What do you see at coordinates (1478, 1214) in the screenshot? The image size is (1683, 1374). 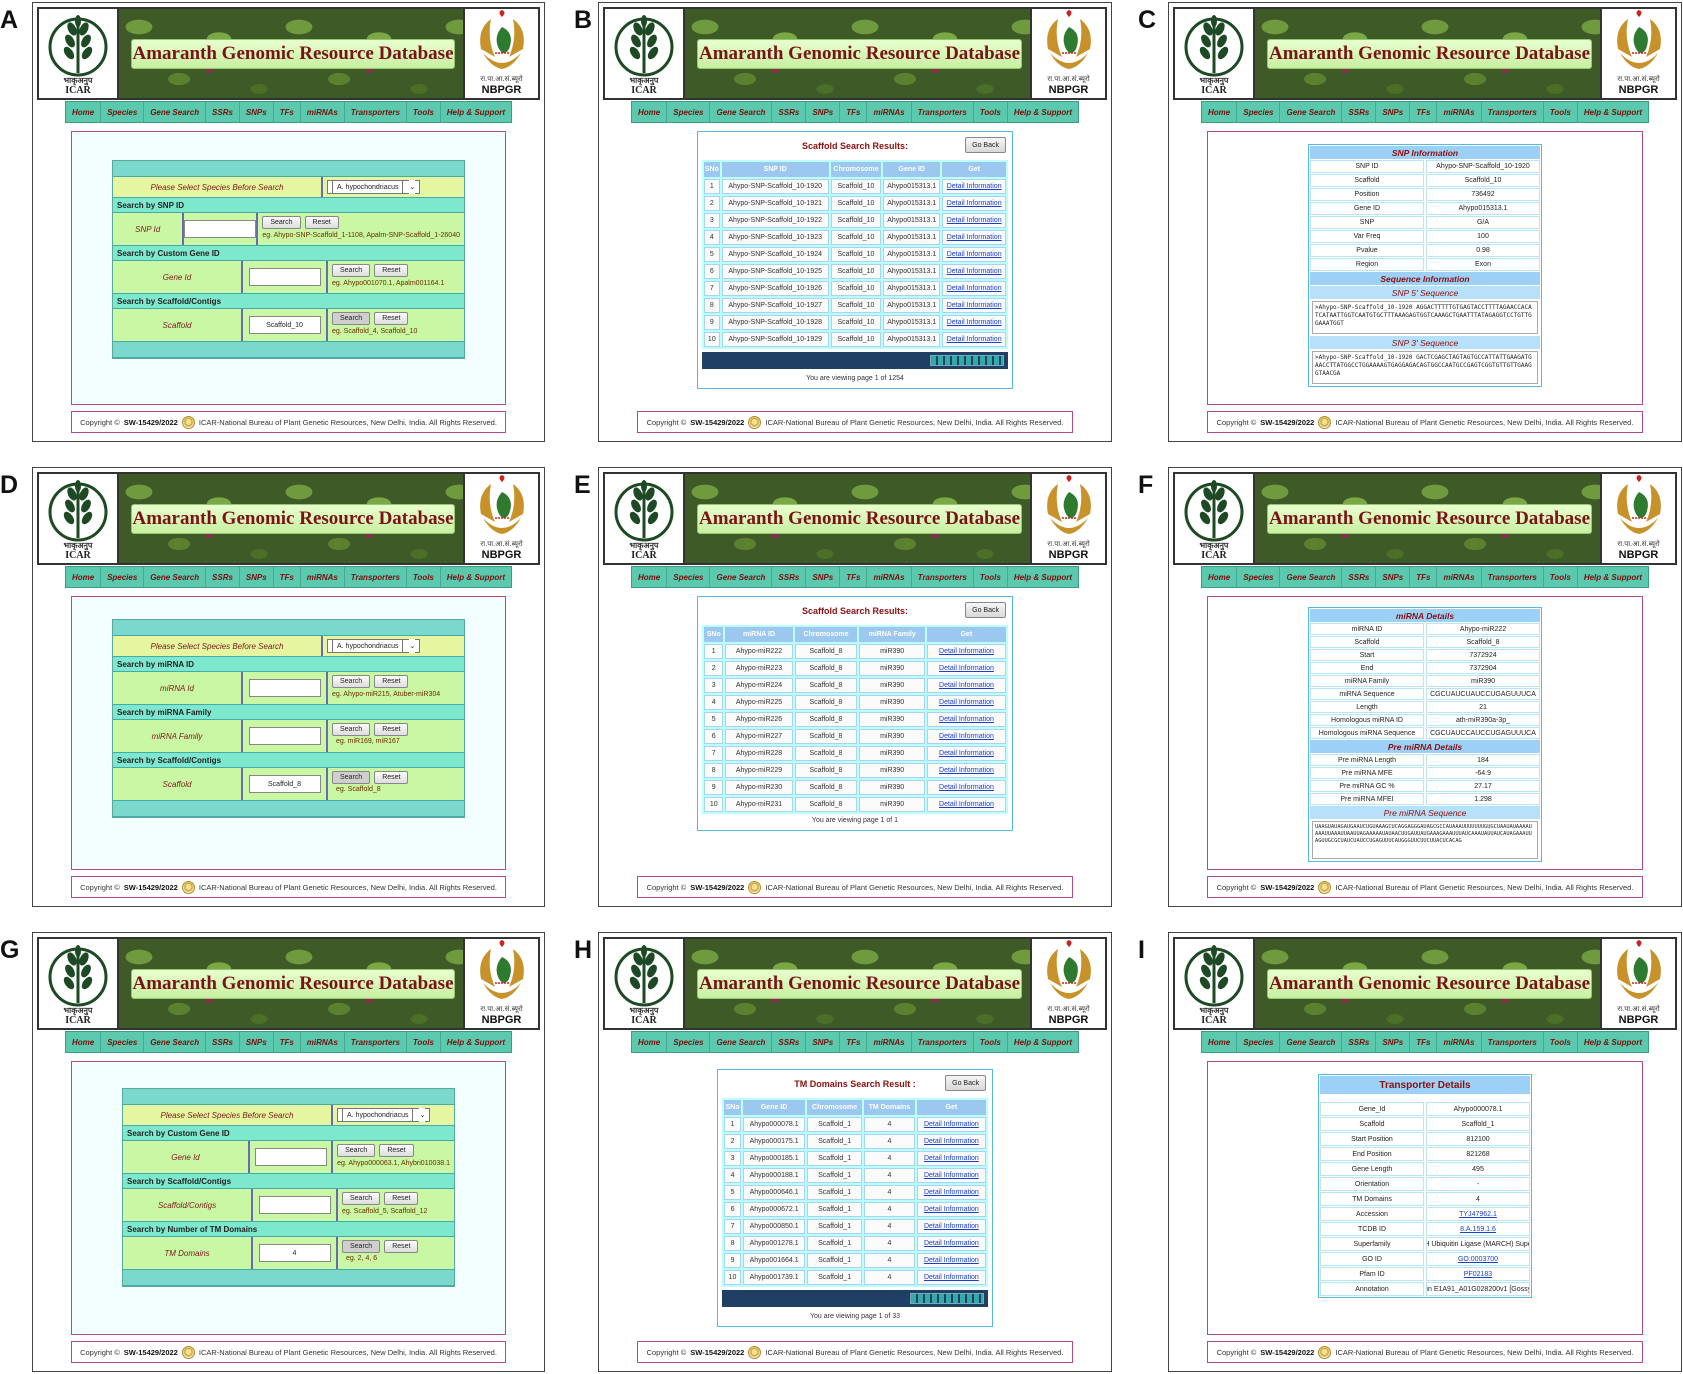 I see `detail-link: TYJ47962.1` at bounding box center [1478, 1214].